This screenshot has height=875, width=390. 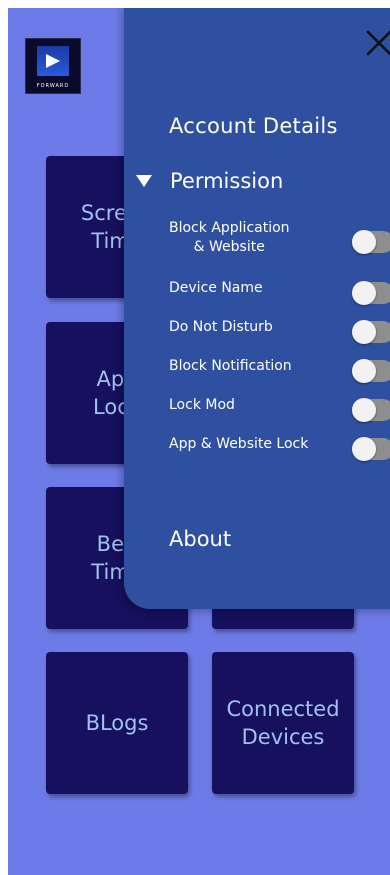 What do you see at coordinates (216, 288) in the screenshot?
I see `permission-label: Device Name` at bounding box center [216, 288].